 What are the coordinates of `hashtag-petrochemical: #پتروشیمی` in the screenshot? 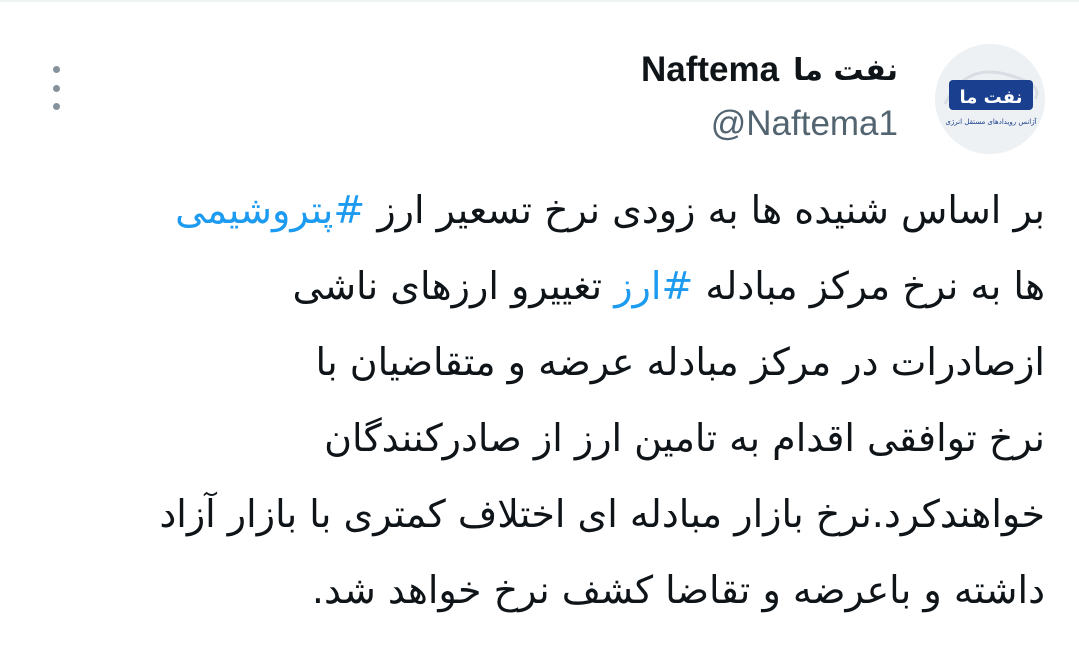 It's located at (270, 210).